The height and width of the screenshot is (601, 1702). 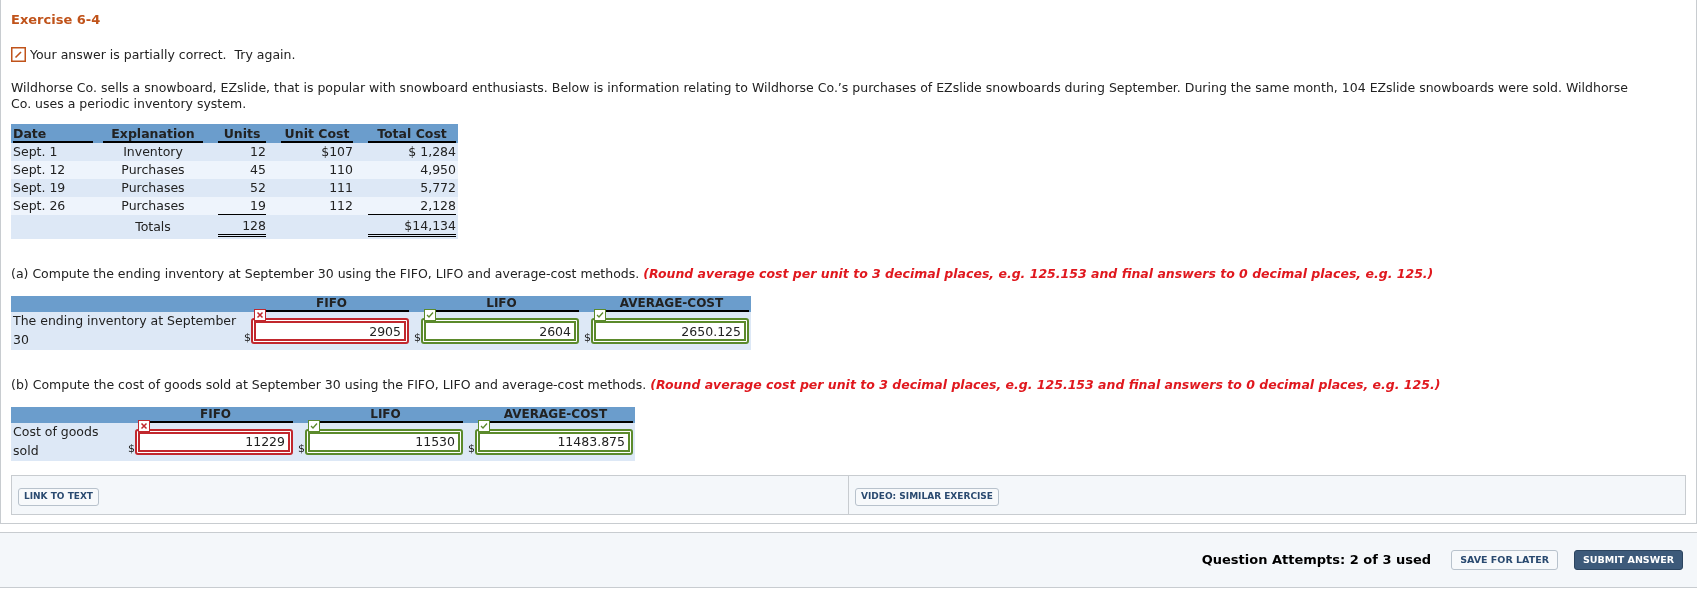 I want to click on table-cell: 5,772, so click(x=438, y=188).